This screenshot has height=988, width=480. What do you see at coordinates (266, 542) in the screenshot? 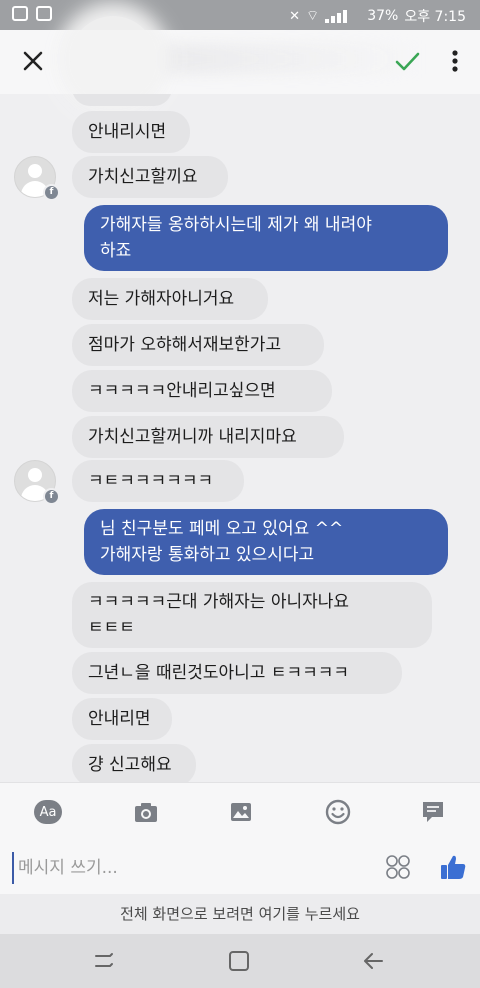
I see `message-bubble-outgoing: 님 친구분도 페메 오고 있어요 ^^ 가해자랑 통화하고 있으시다고` at bounding box center [266, 542].